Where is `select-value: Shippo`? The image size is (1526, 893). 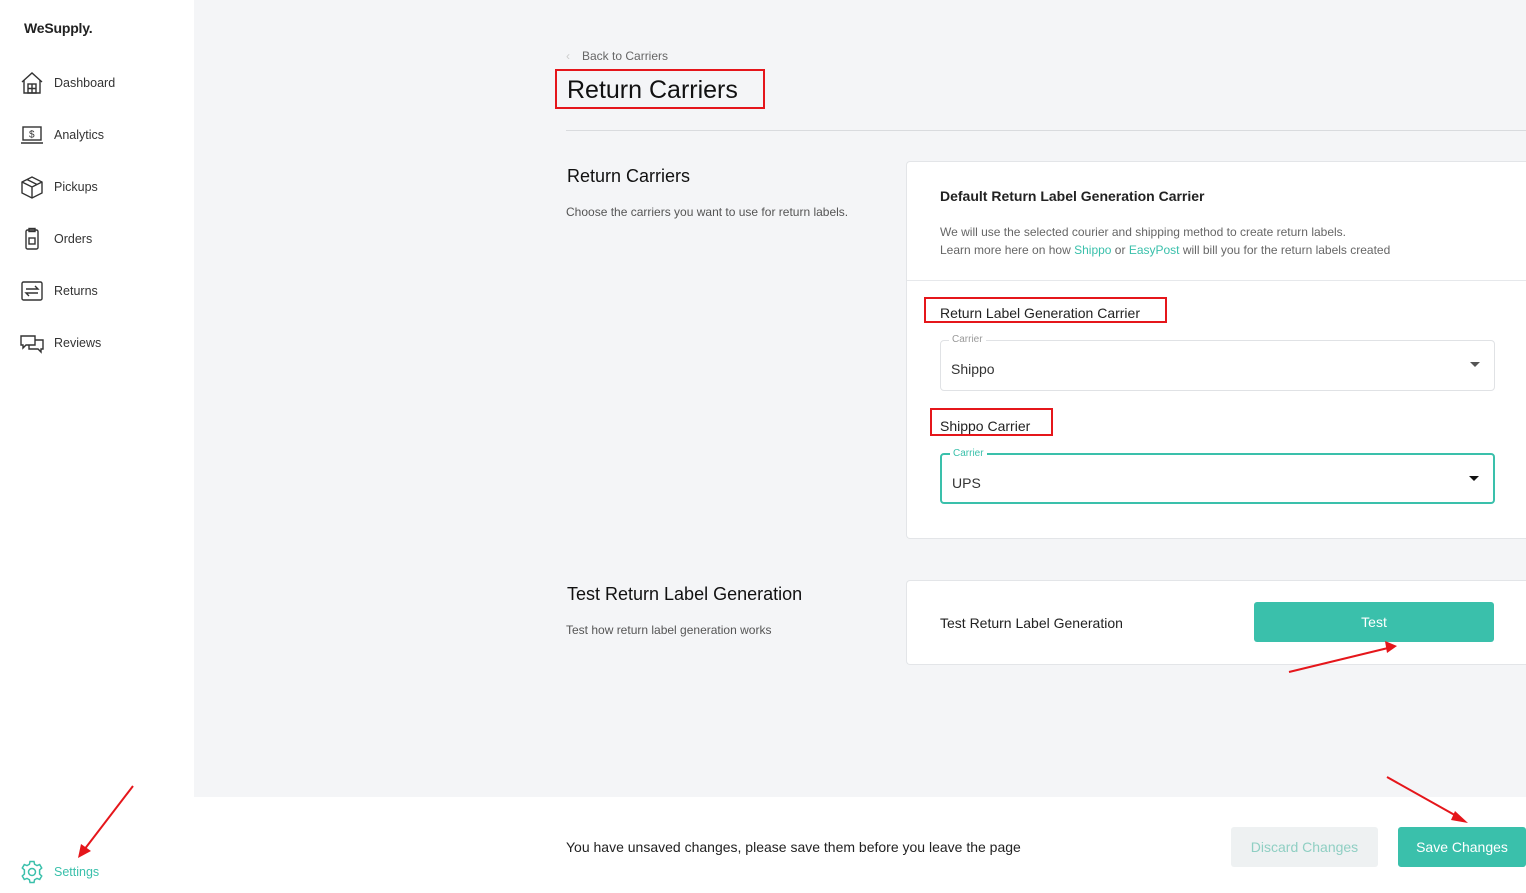
select-value: Shippo is located at coordinates (973, 369).